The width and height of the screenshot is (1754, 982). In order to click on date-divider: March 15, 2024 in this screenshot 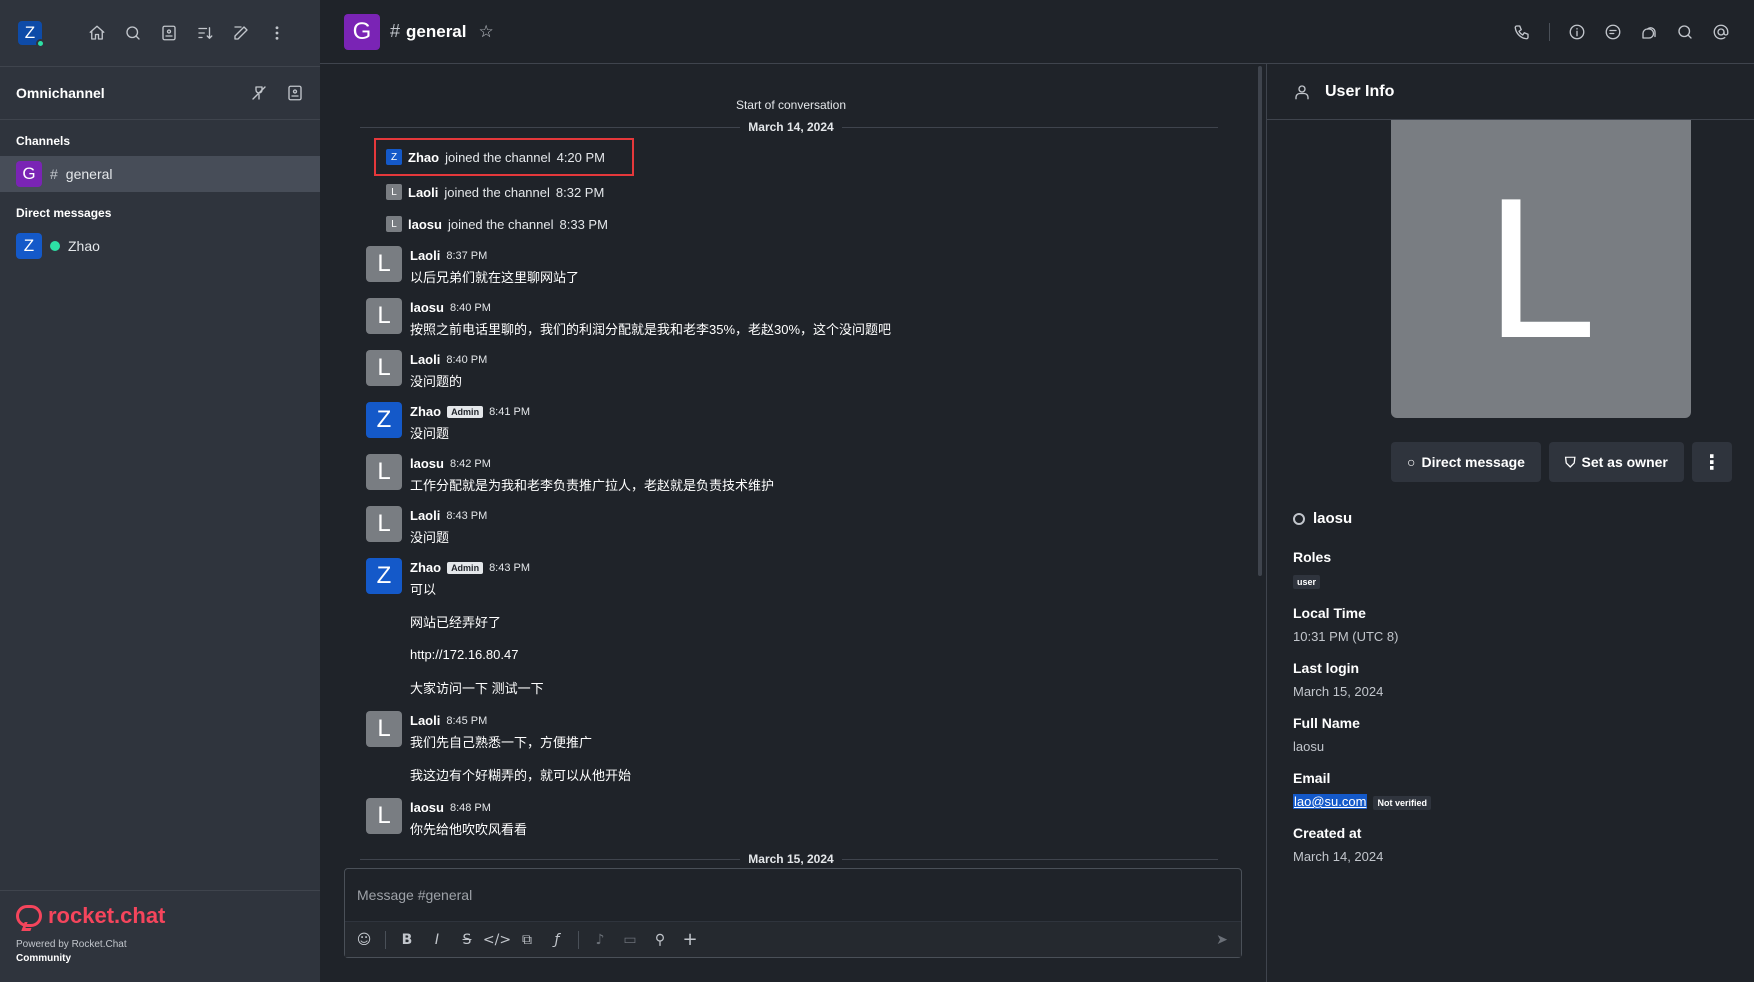, I will do `click(791, 859)`.